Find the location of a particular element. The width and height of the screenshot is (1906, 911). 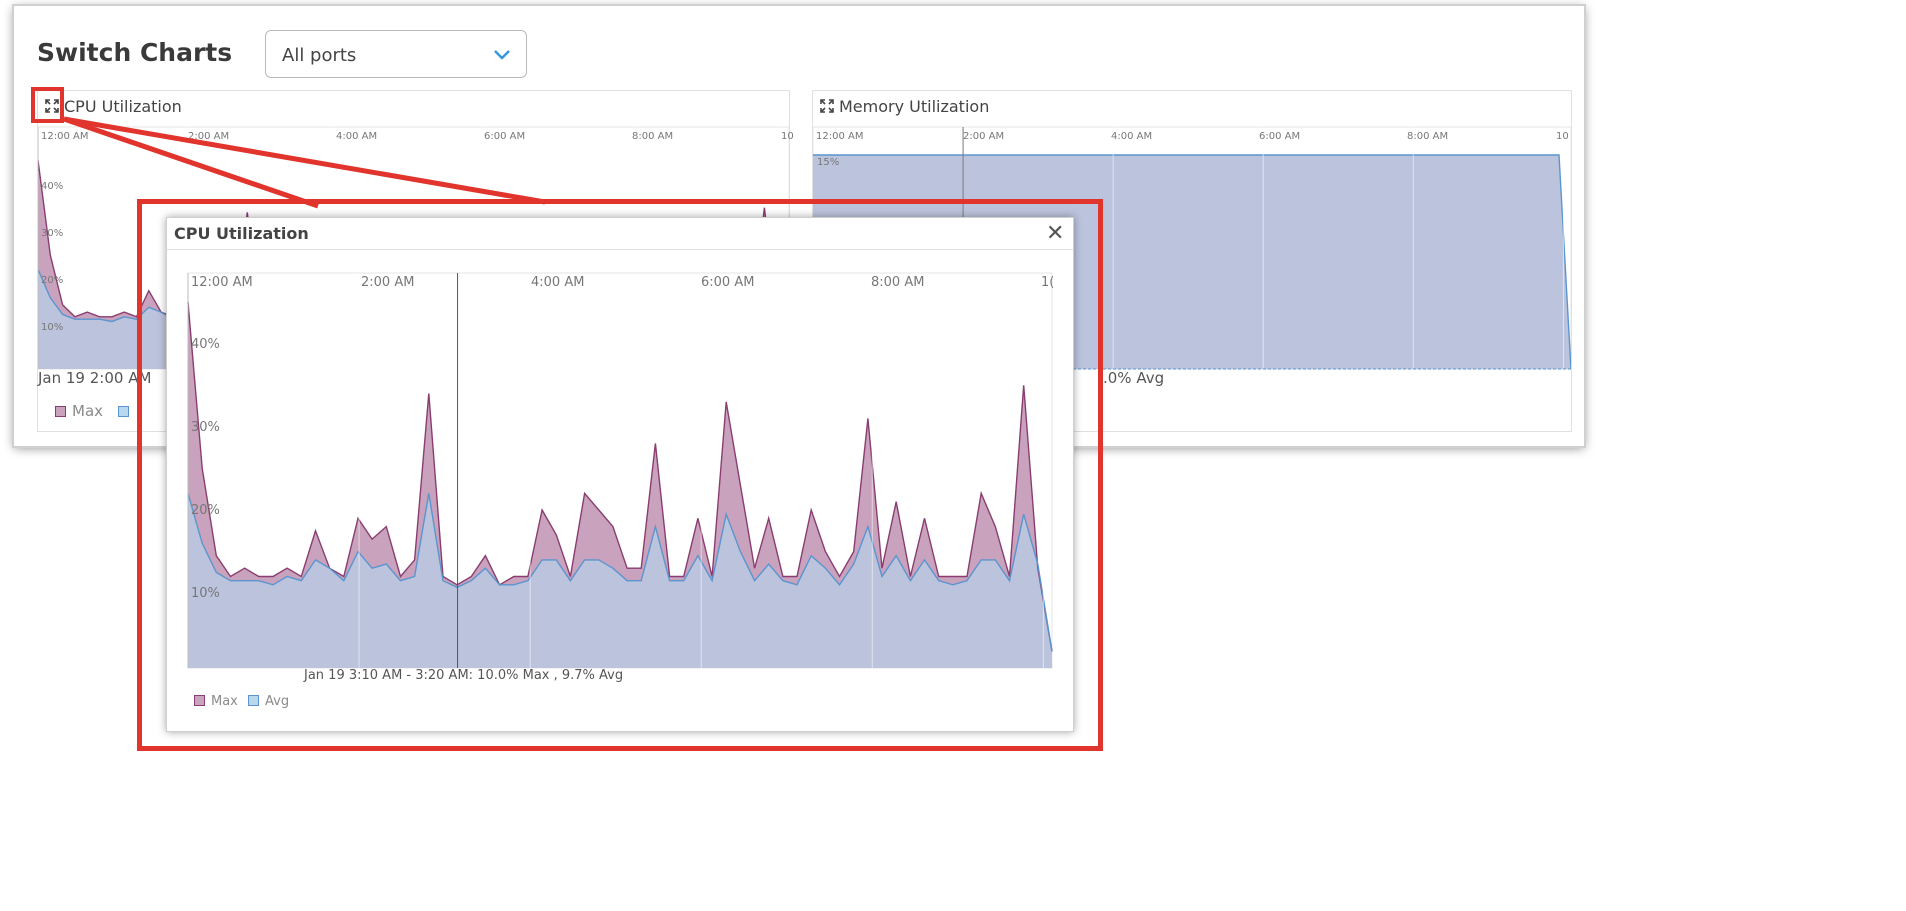

x-tick: 6:00 AM is located at coordinates (728, 282).